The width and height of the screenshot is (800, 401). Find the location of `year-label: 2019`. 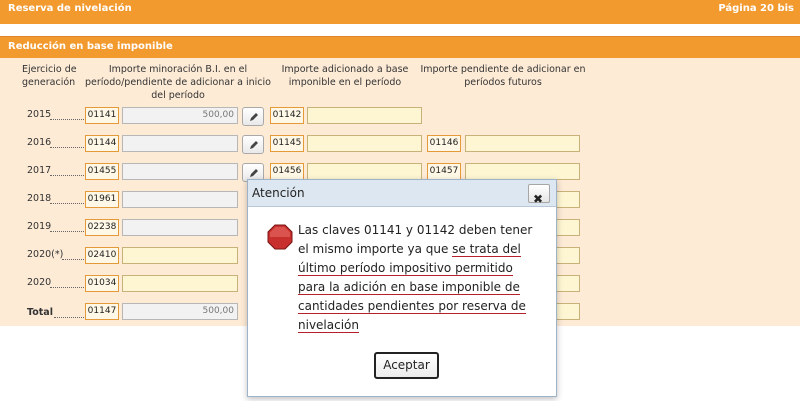

year-label: 2019 is located at coordinates (39, 226).